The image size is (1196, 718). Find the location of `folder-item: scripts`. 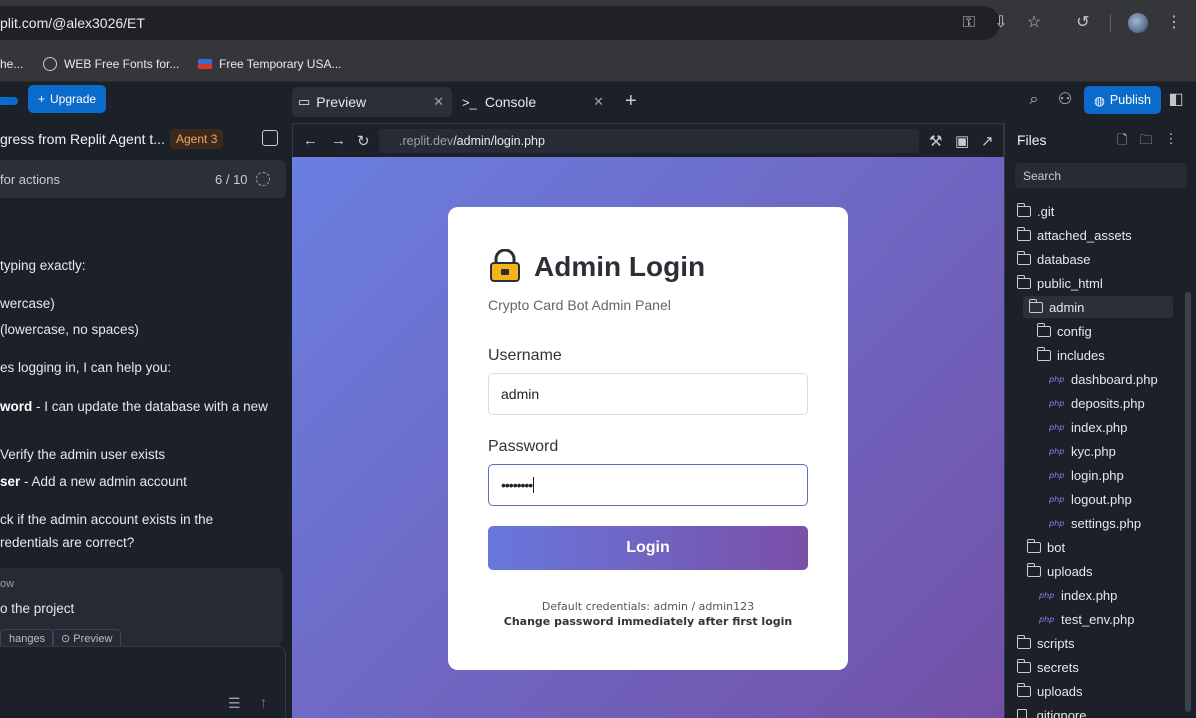

folder-item: scripts is located at coordinates (1046, 643).